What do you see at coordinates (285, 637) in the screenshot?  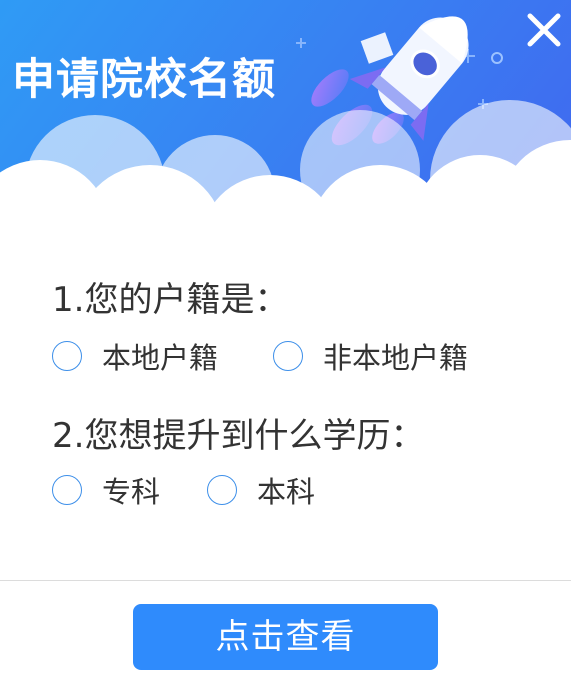 I see `view-button: 点击查看` at bounding box center [285, 637].